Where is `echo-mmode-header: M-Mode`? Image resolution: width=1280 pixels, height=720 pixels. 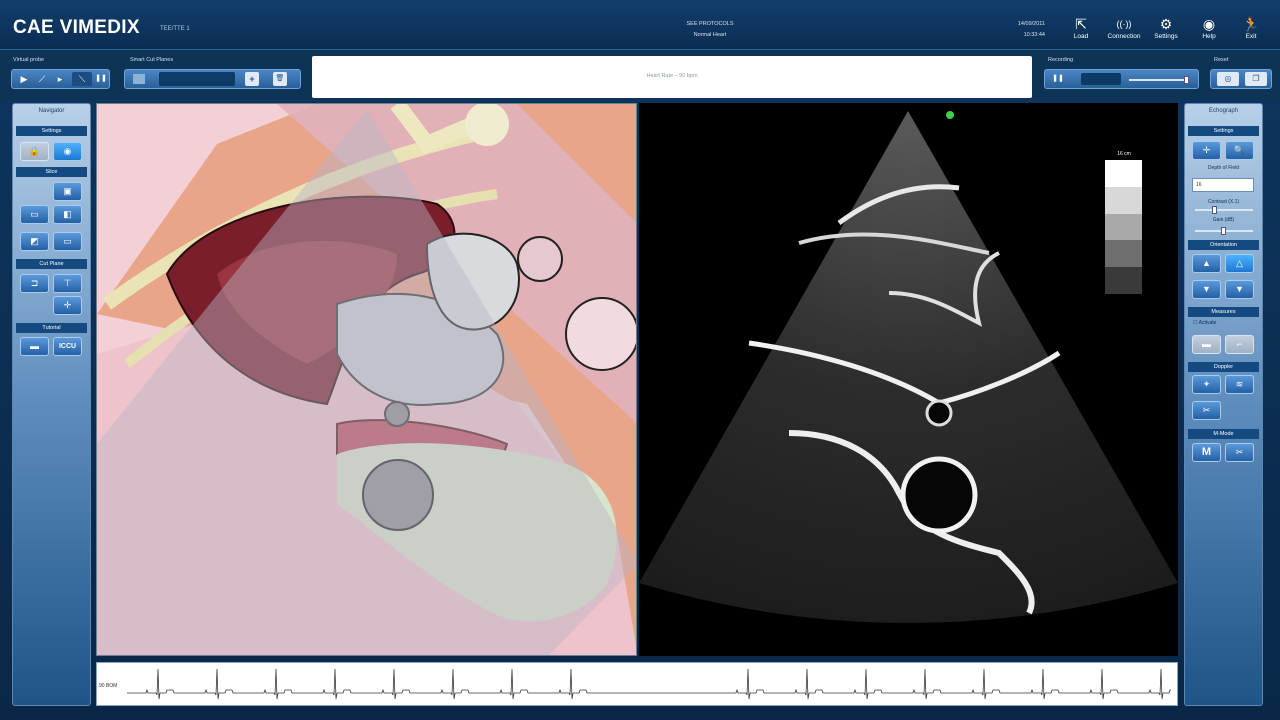 echo-mmode-header: M-Mode is located at coordinates (1223, 434).